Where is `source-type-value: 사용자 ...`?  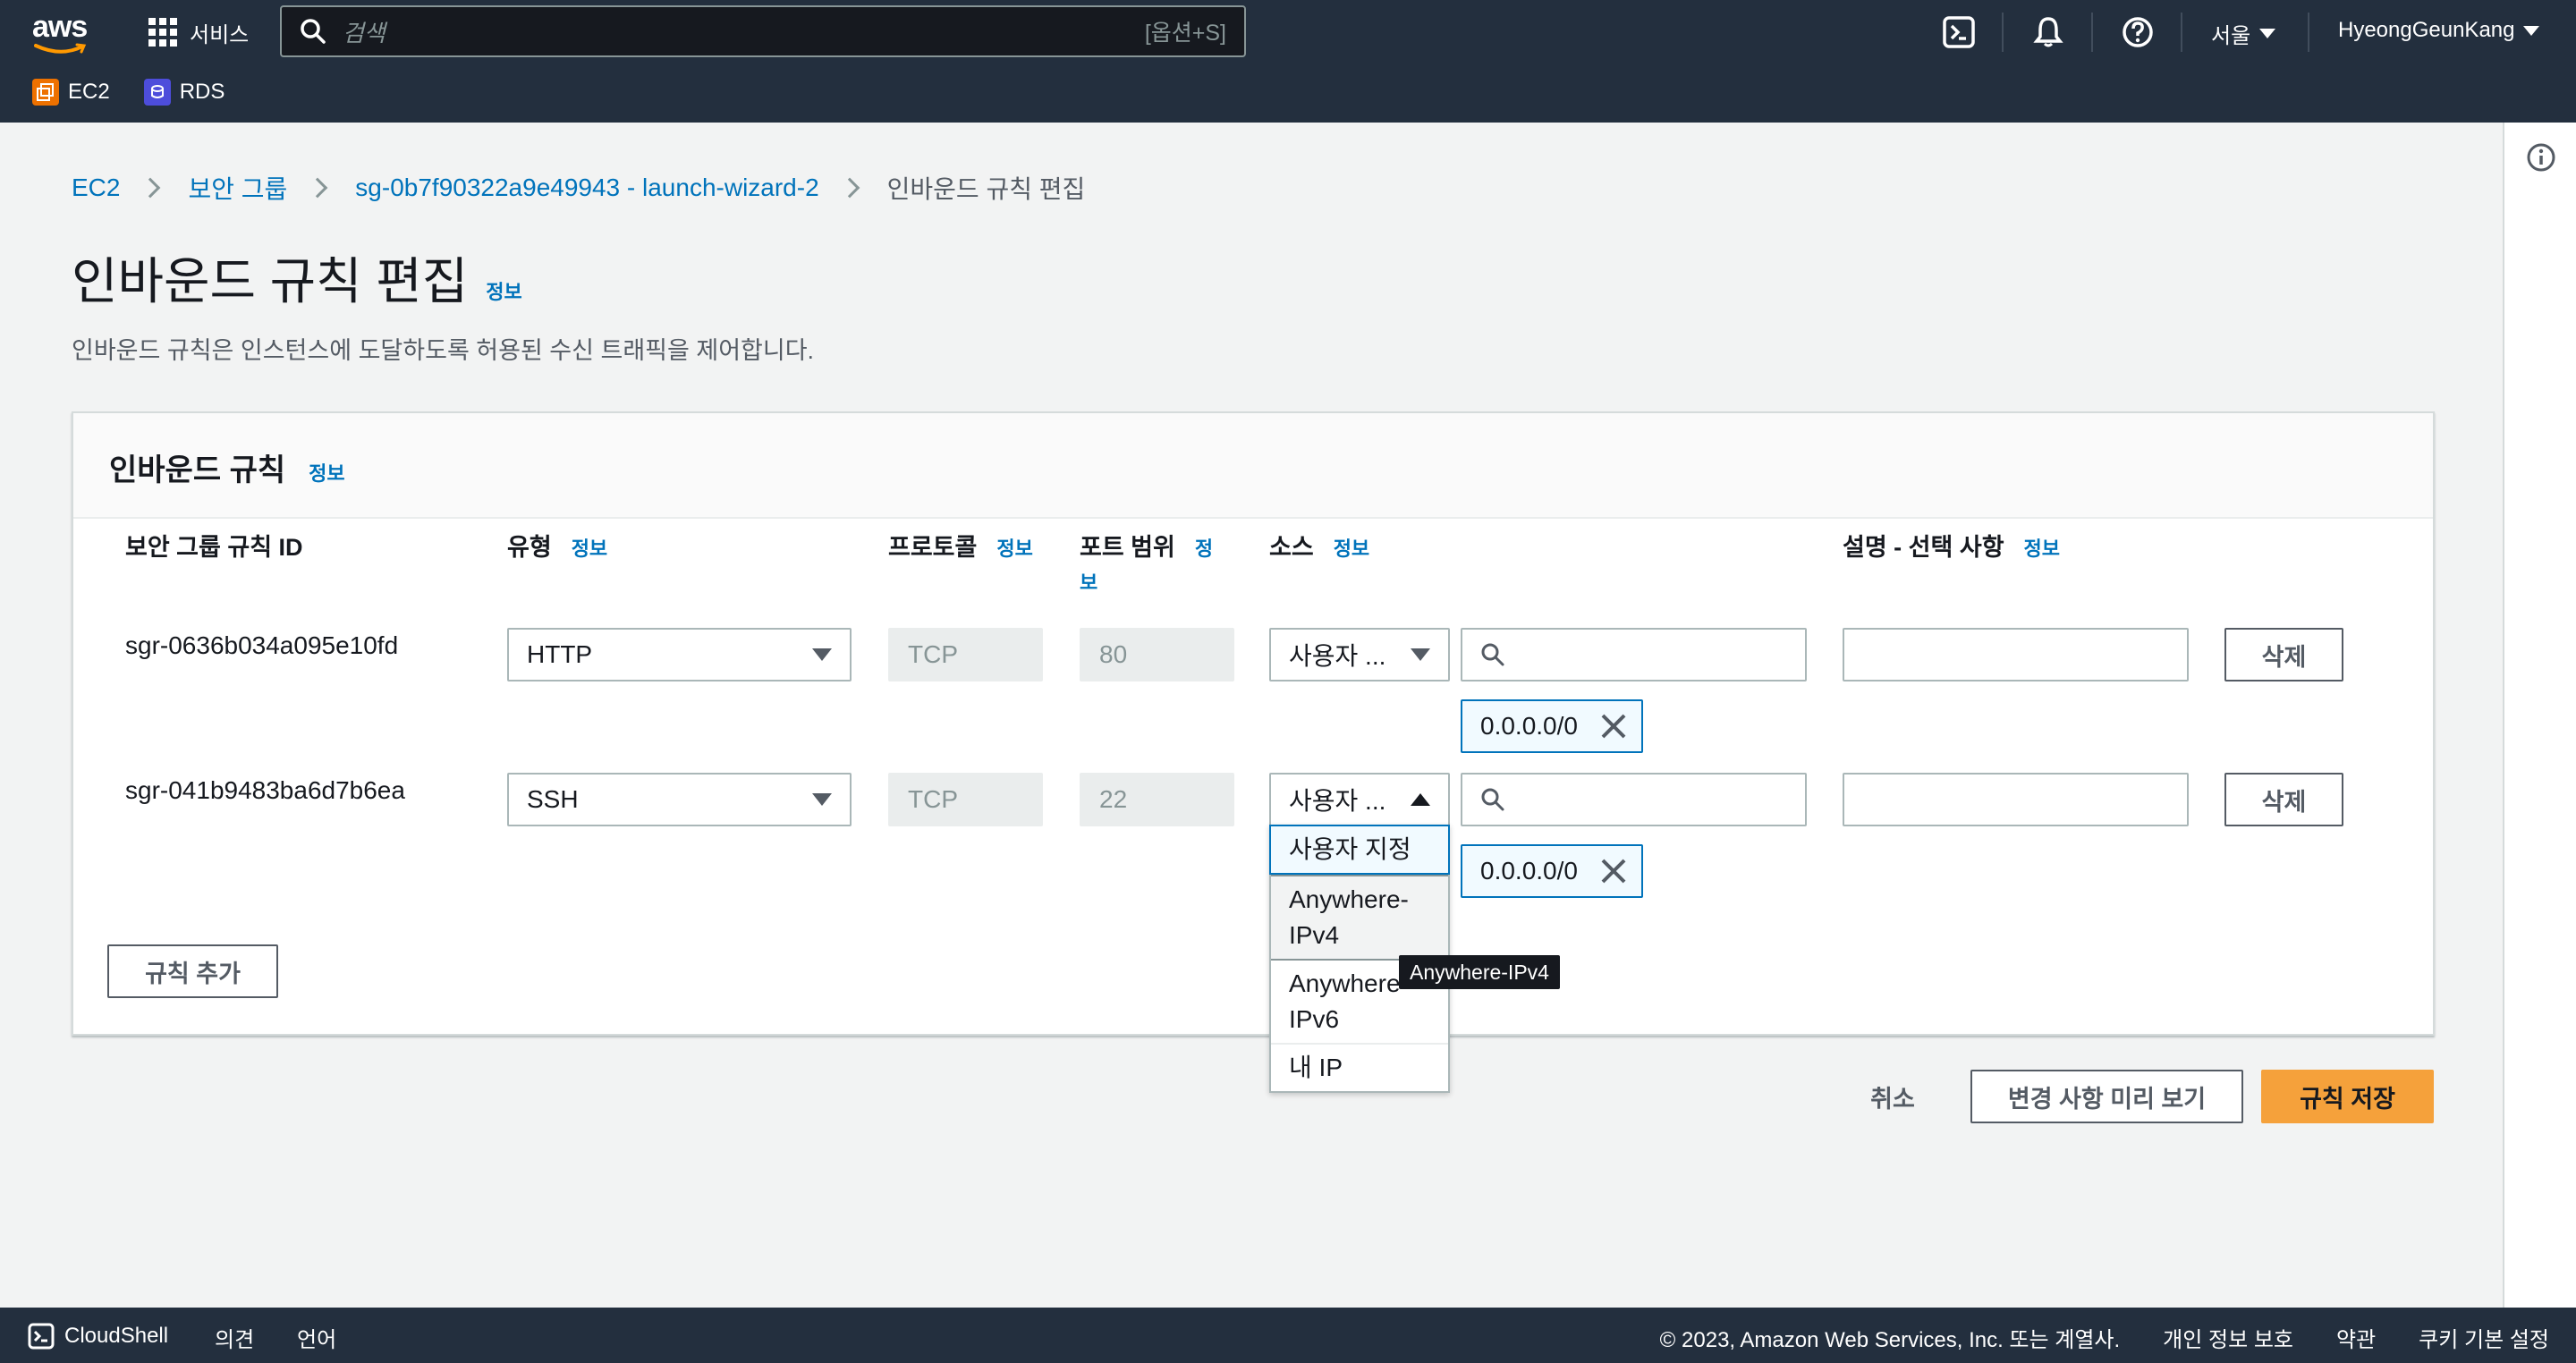
source-type-value: 사용자 ... is located at coordinates (1337, 801).